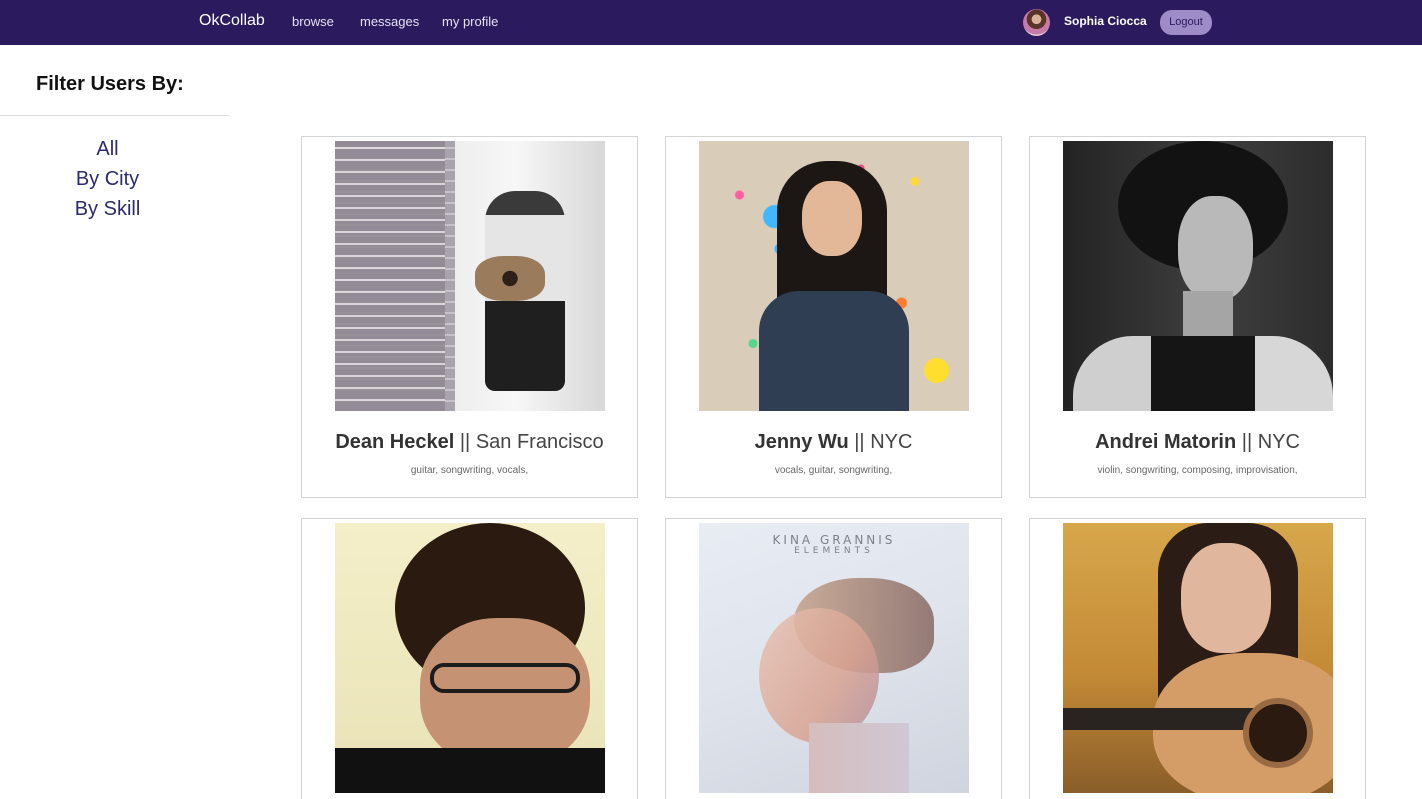  I want to click on user-name: Andrei Matorin, so click(1166, 442).